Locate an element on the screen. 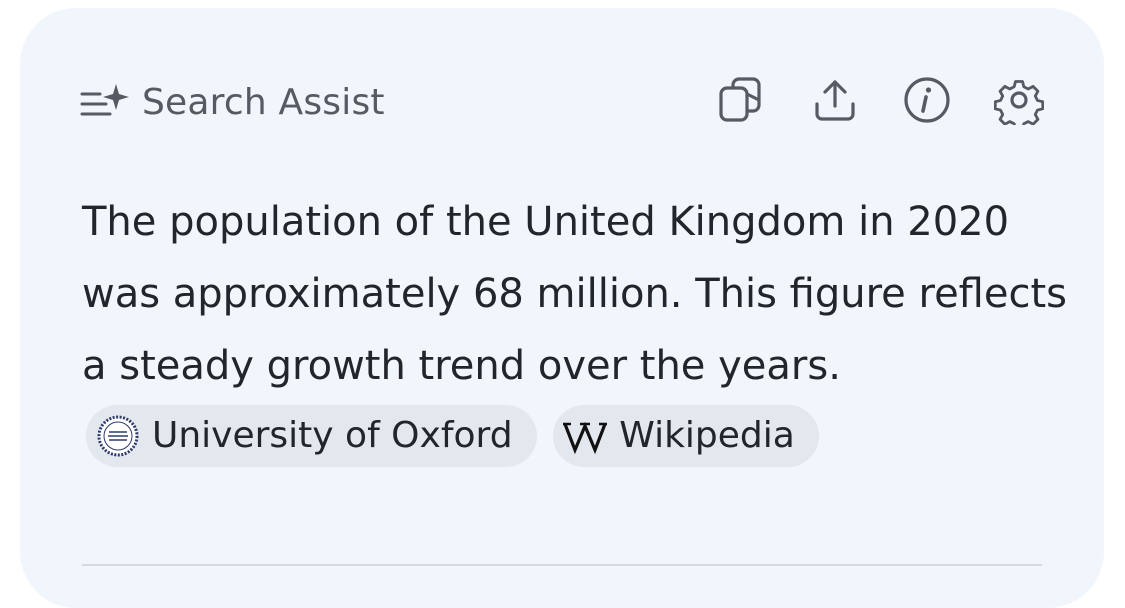 This screenshot has width=1125, height=608. share-icon is located at coordinates (835, 102).